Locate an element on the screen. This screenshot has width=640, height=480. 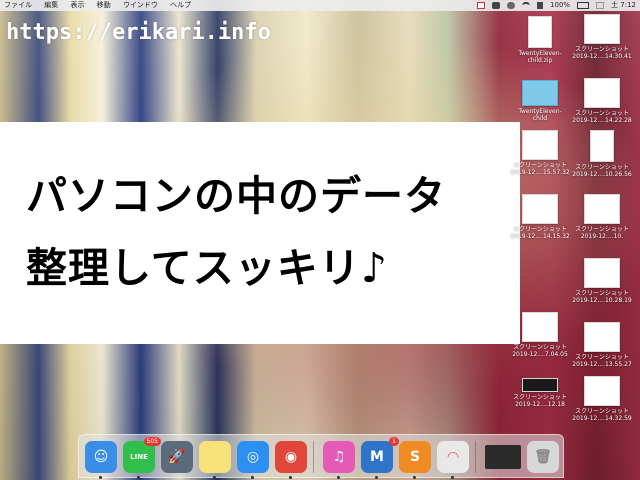
notes-icon is located at coordinates (215, 460).